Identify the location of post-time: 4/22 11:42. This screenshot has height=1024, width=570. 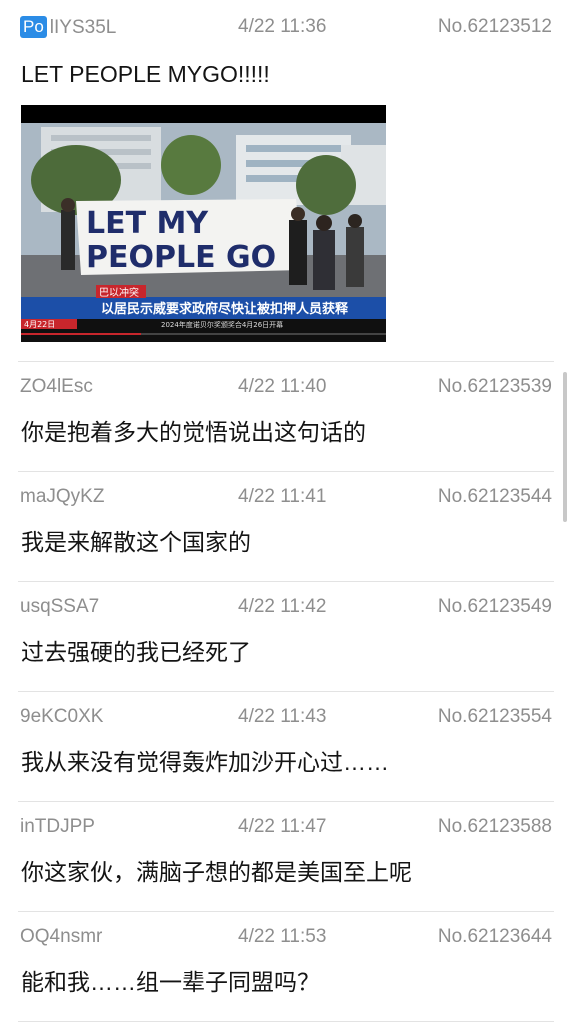
(282, 606).